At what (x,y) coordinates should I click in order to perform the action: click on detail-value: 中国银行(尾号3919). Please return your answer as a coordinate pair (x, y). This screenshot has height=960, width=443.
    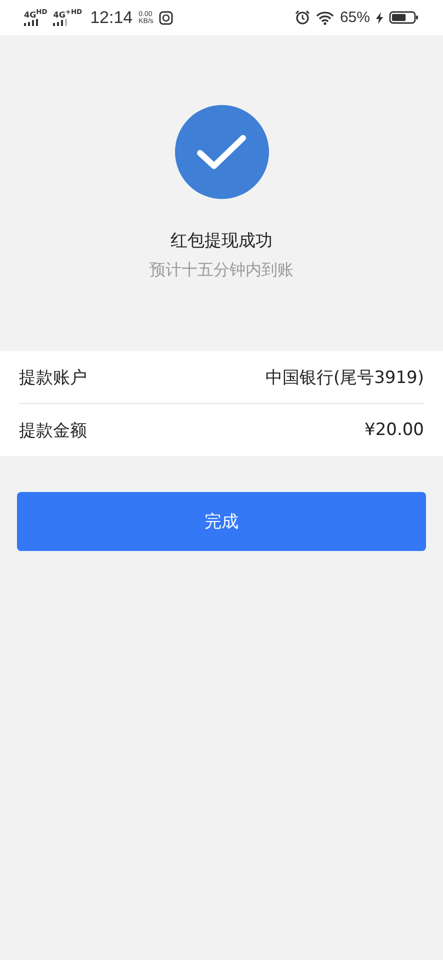
    Looking at the image, I should click on (344, 377).